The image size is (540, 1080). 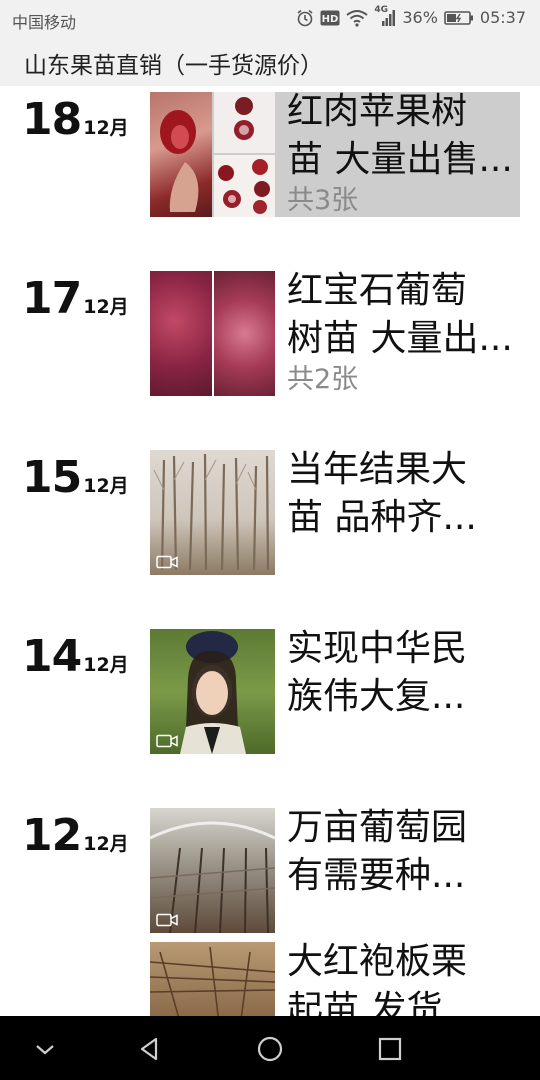 What do you see at coordinates (181, 154) in the screenshot?
I see `photo-red-apple-slice` at bounding box center [181, 154].